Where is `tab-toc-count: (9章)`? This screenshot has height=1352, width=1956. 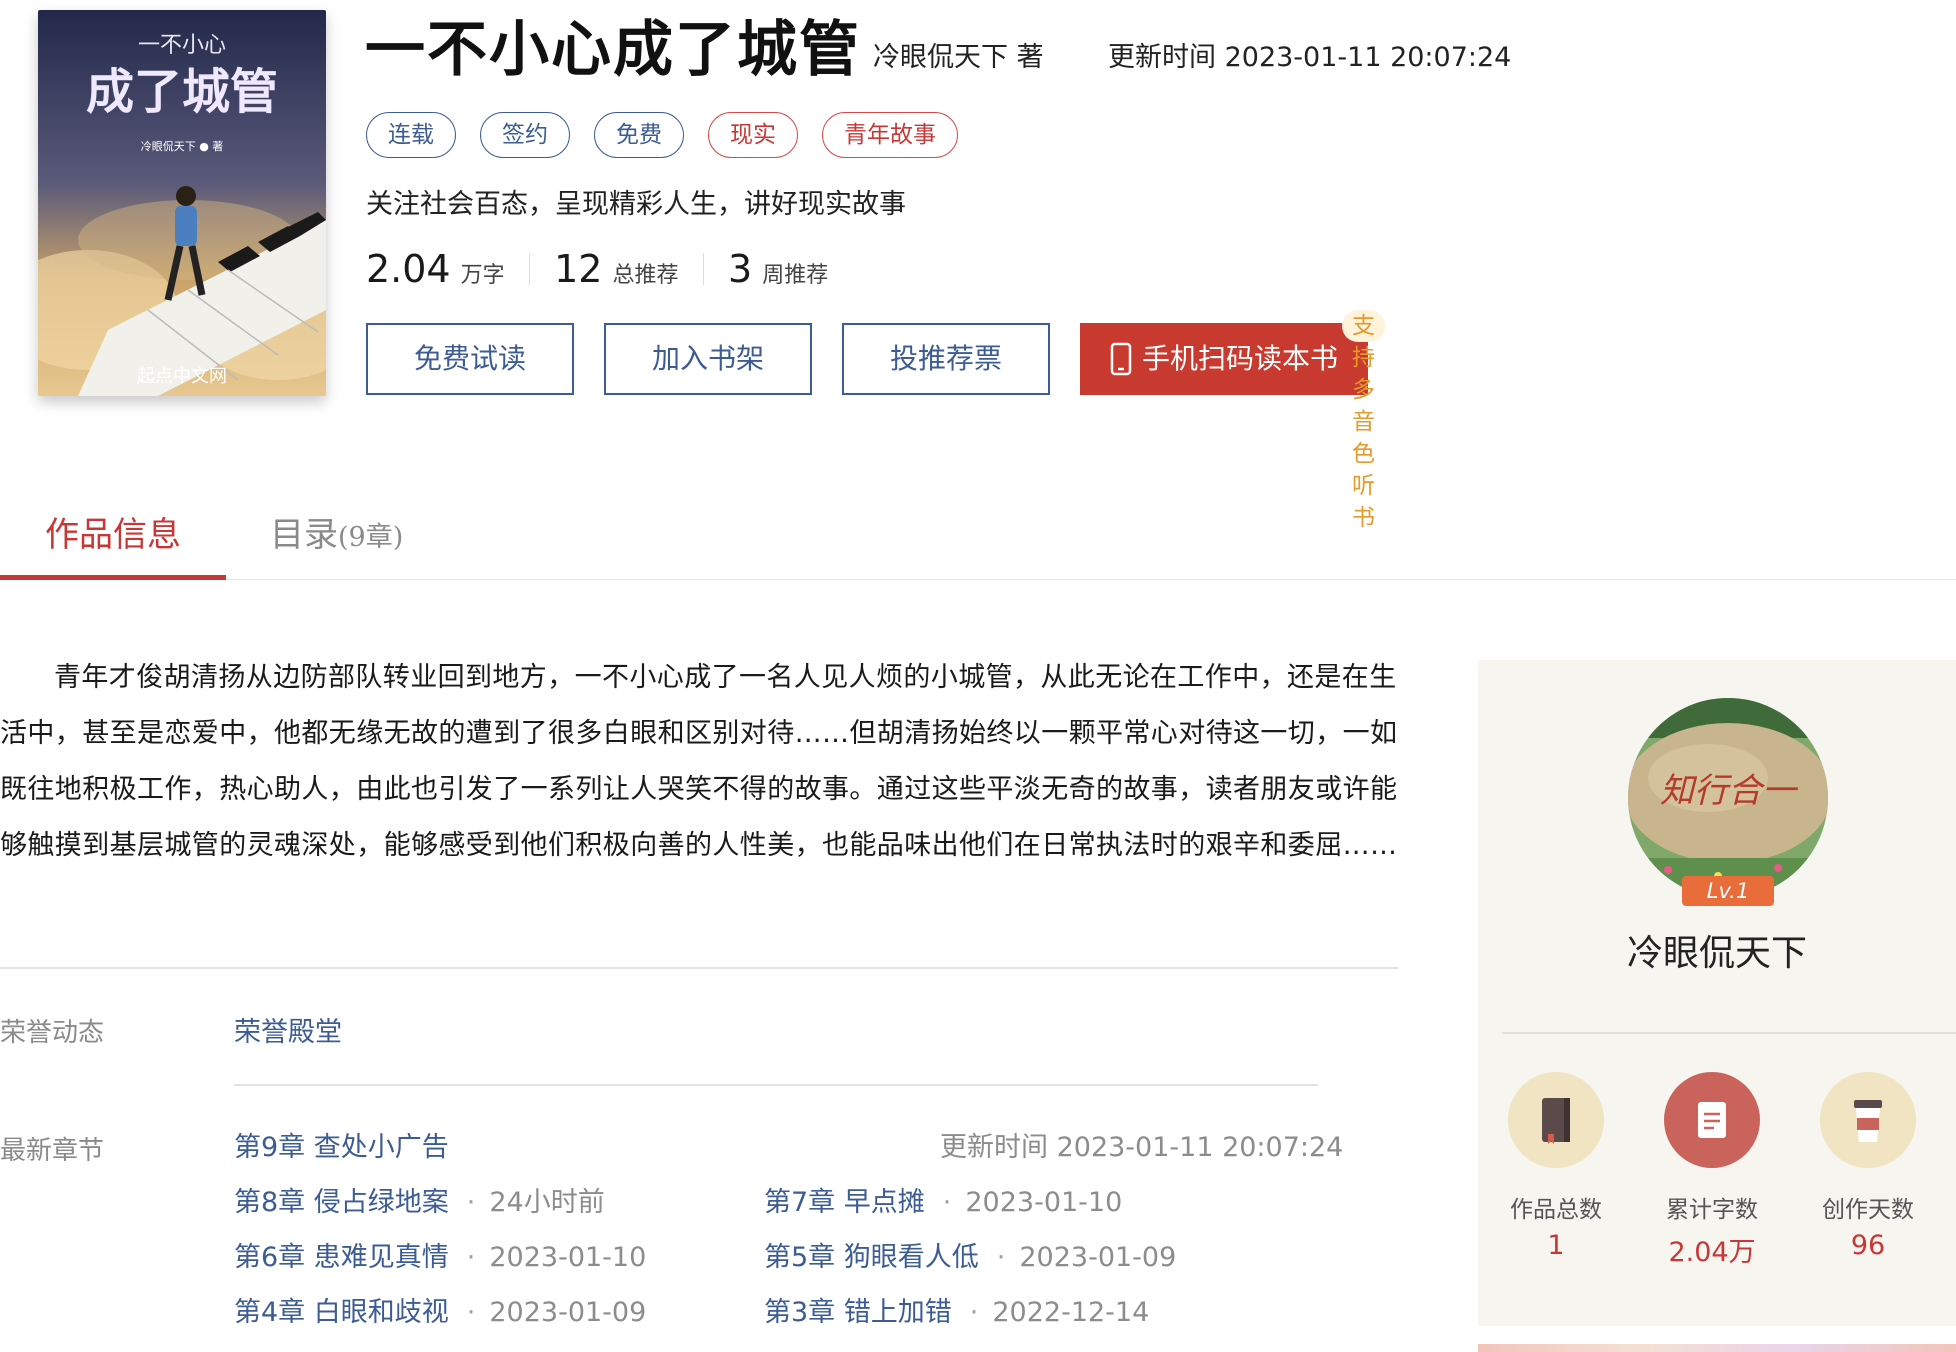 tab-toc-count: (9章) is located at coordinates (371, 537).